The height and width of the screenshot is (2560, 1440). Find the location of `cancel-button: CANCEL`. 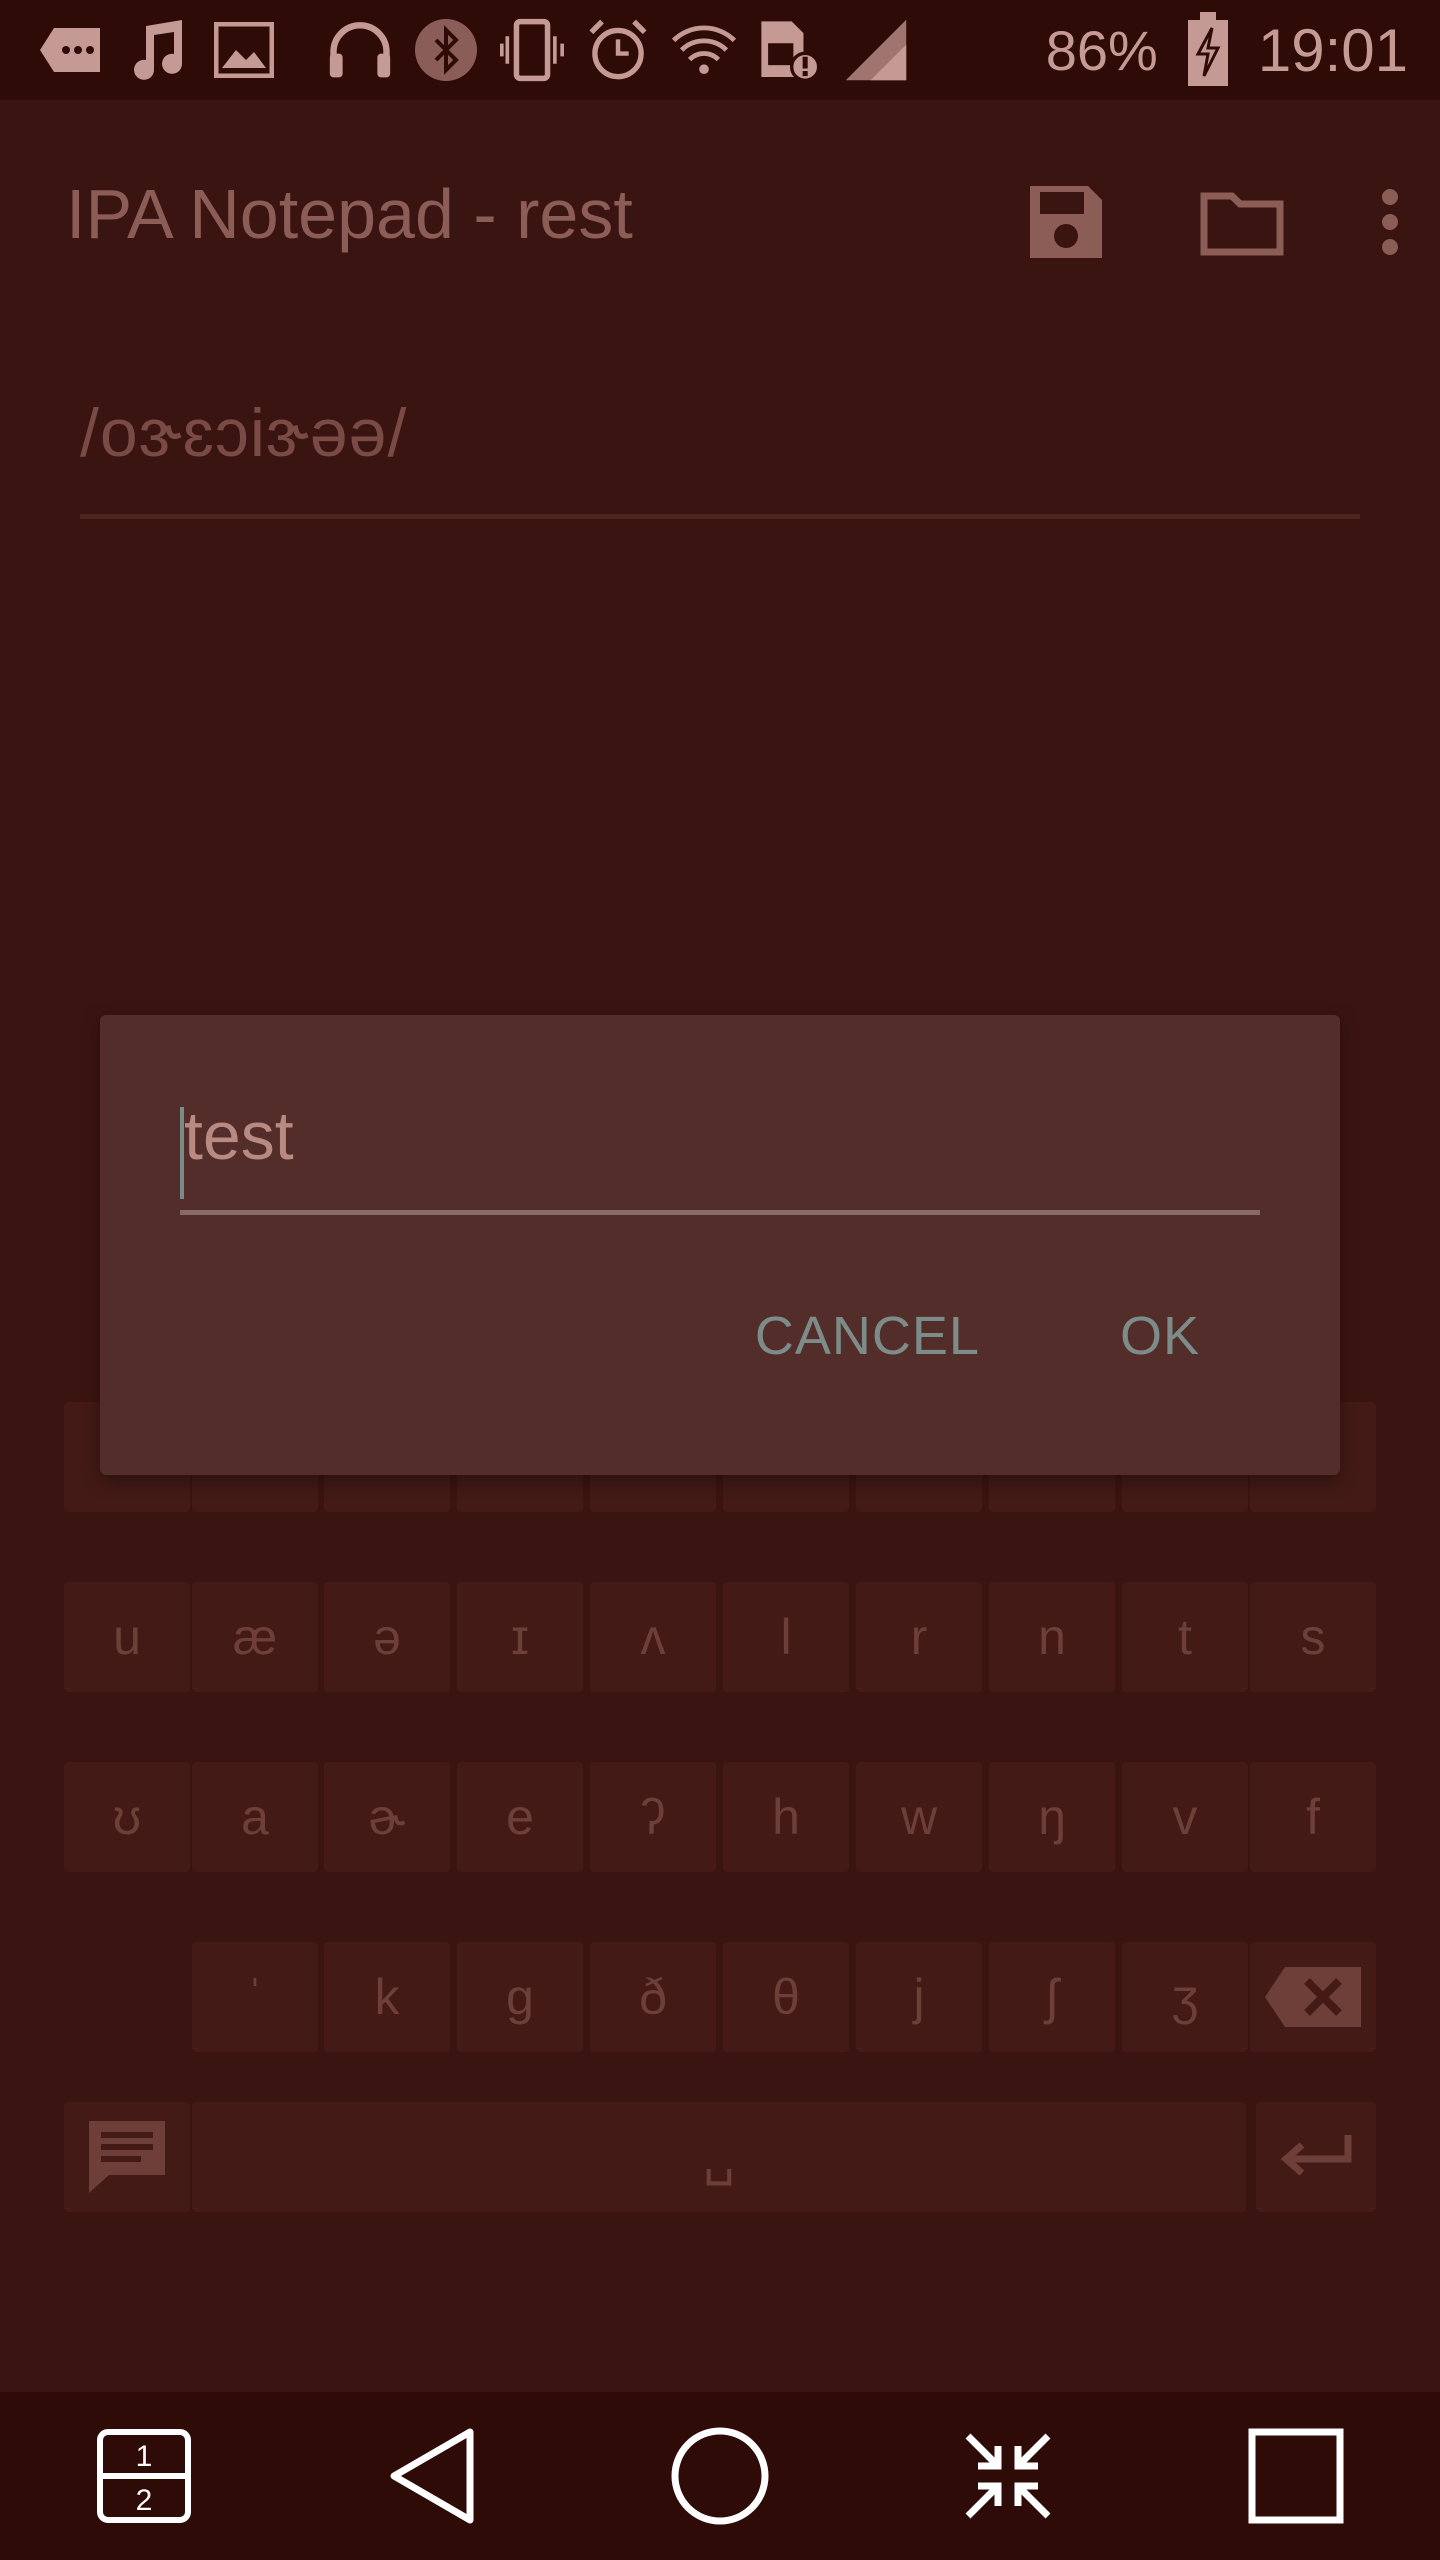

cancel-button: CANCEL is located at coordinates (867, 1336).